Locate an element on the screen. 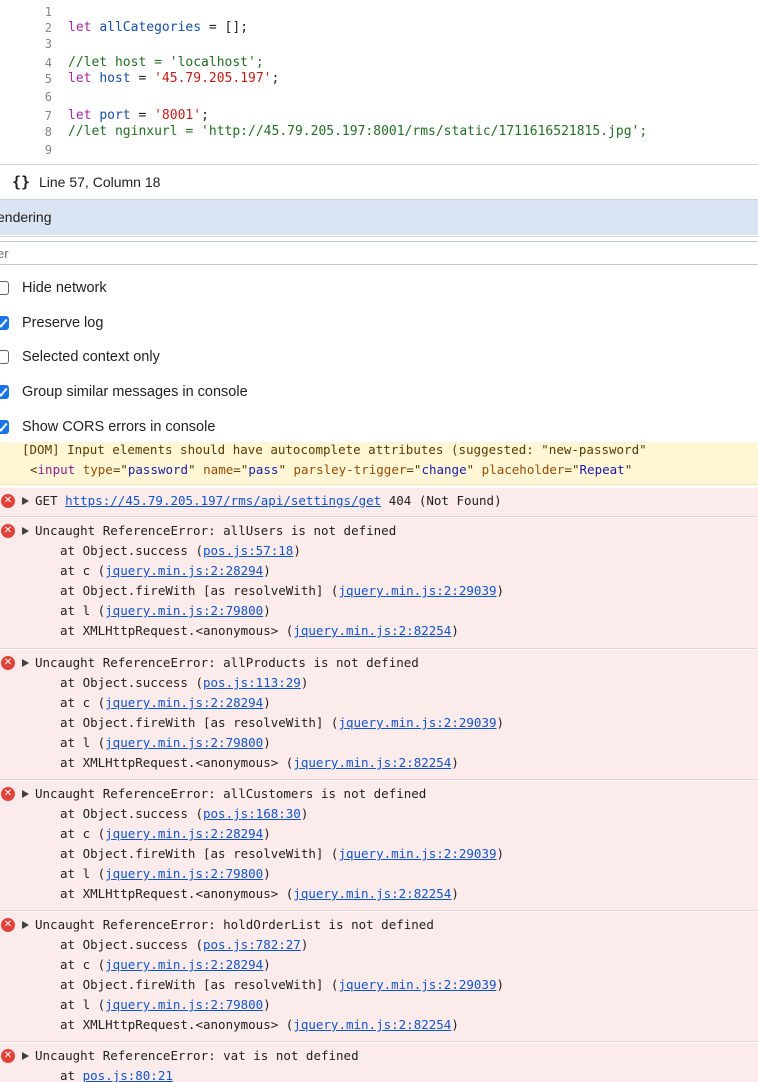  markup-token: < is located at coordinates (34, 469).